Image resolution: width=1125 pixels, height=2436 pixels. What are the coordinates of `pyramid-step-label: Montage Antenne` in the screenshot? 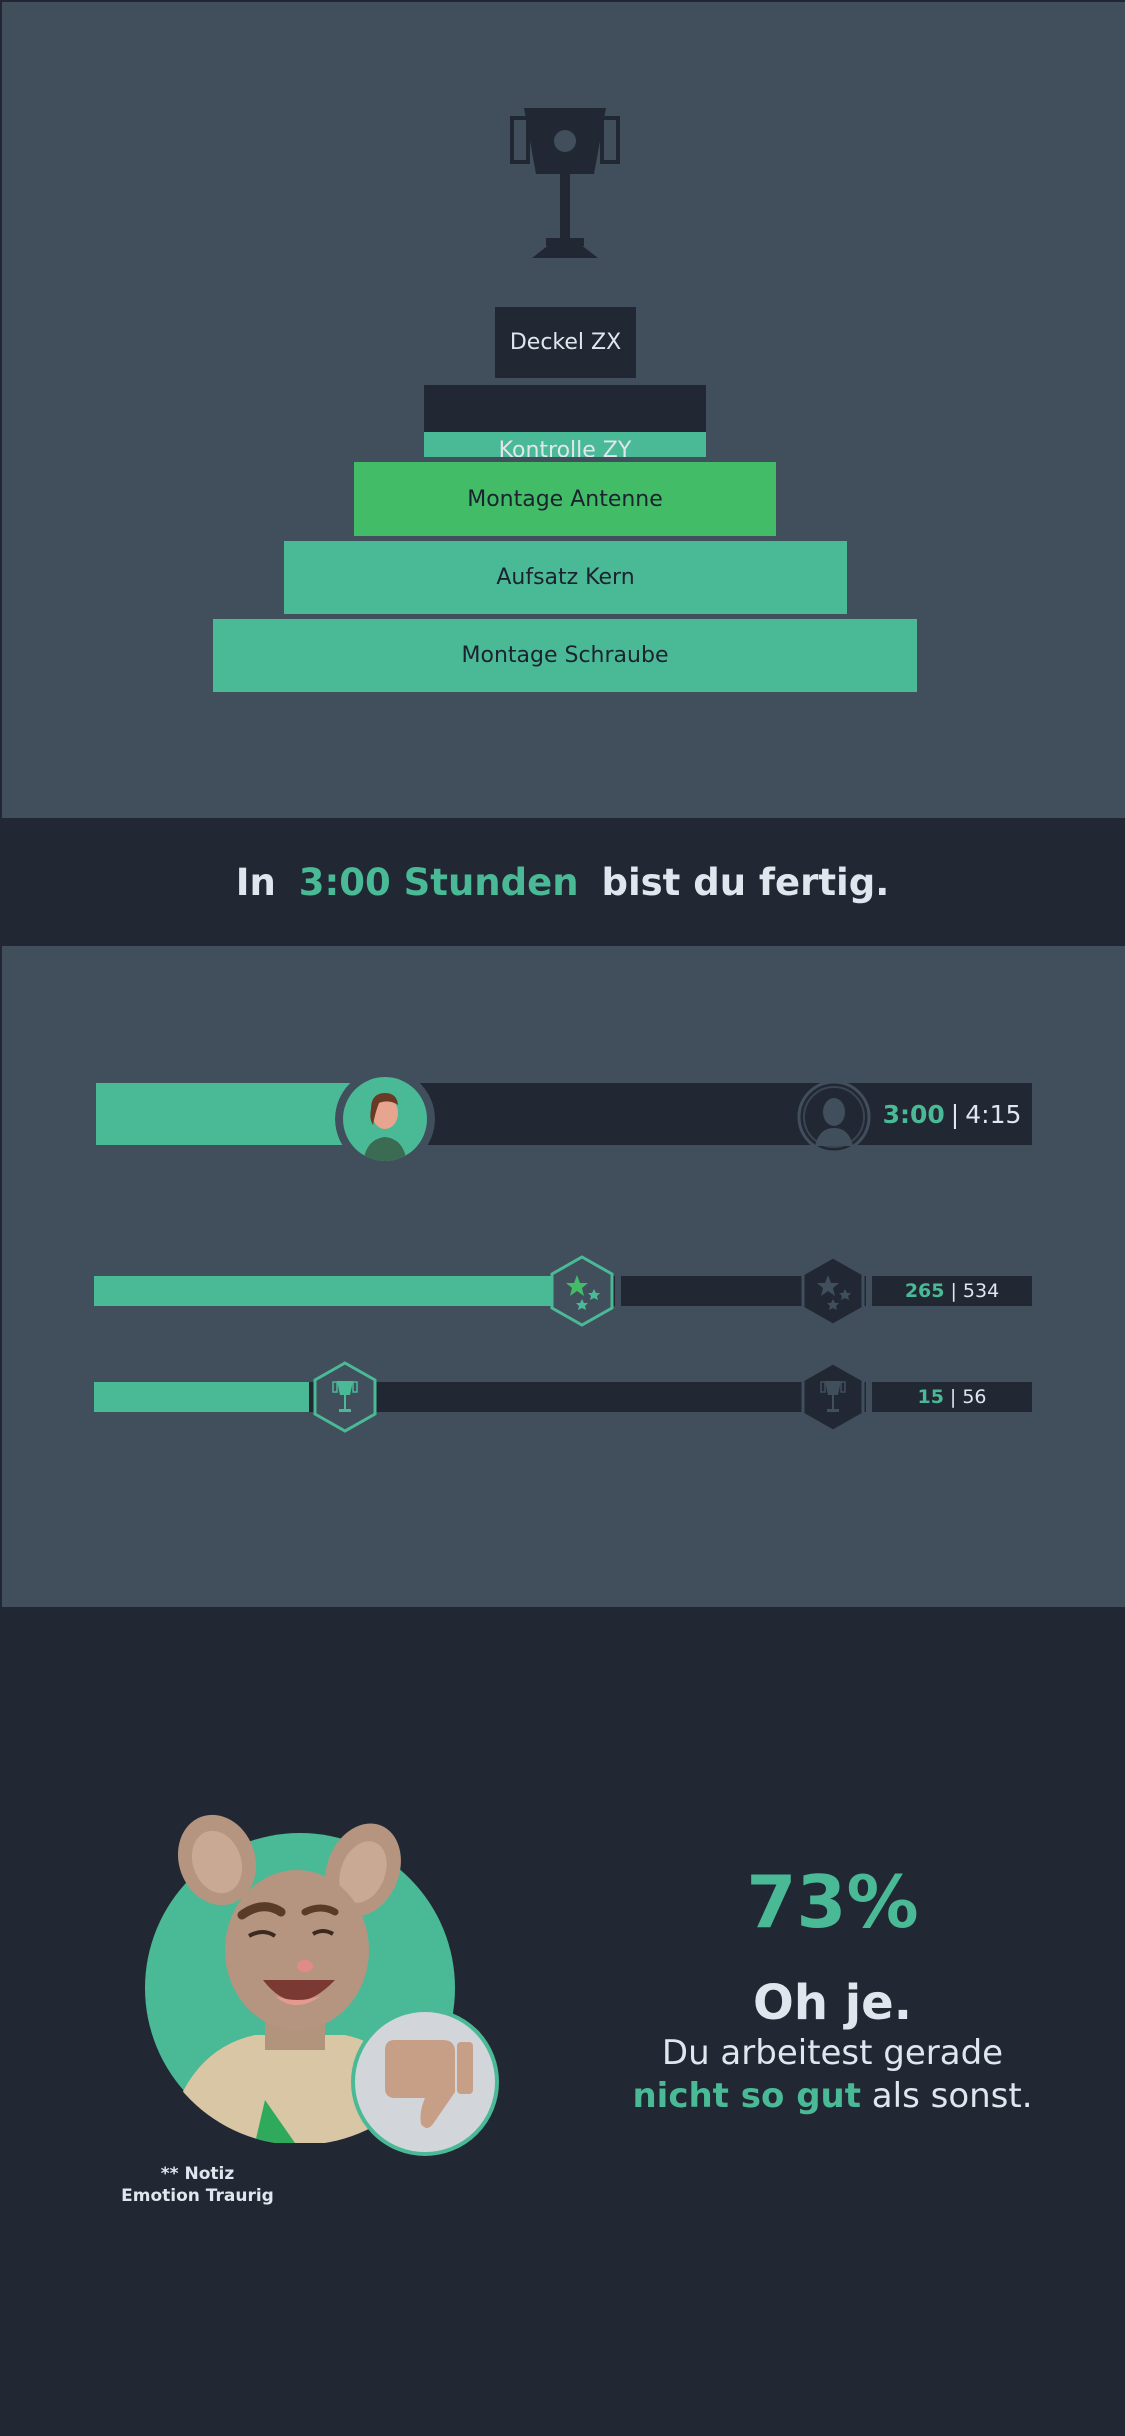 It's located at (565, 499).